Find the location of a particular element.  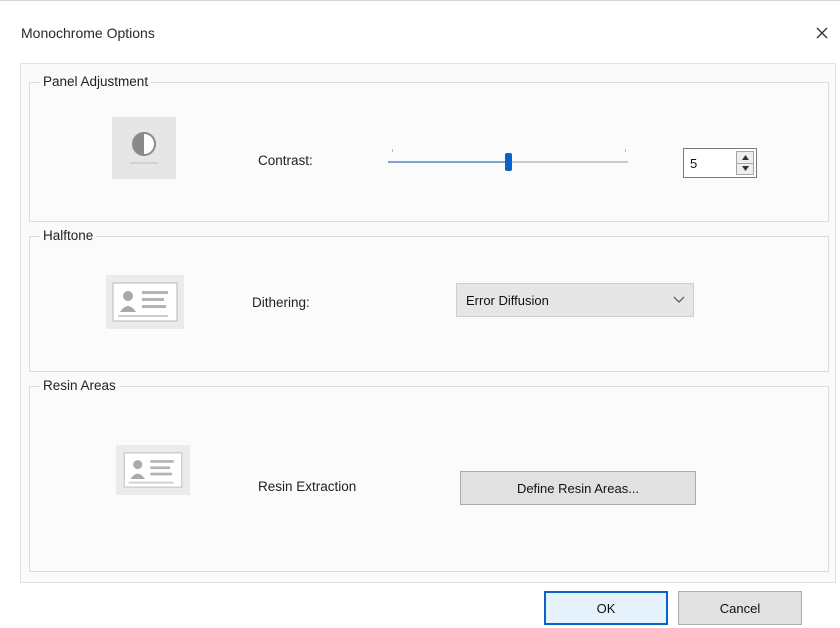

cancel-button: Cancel is located at coordinates (740, 608).